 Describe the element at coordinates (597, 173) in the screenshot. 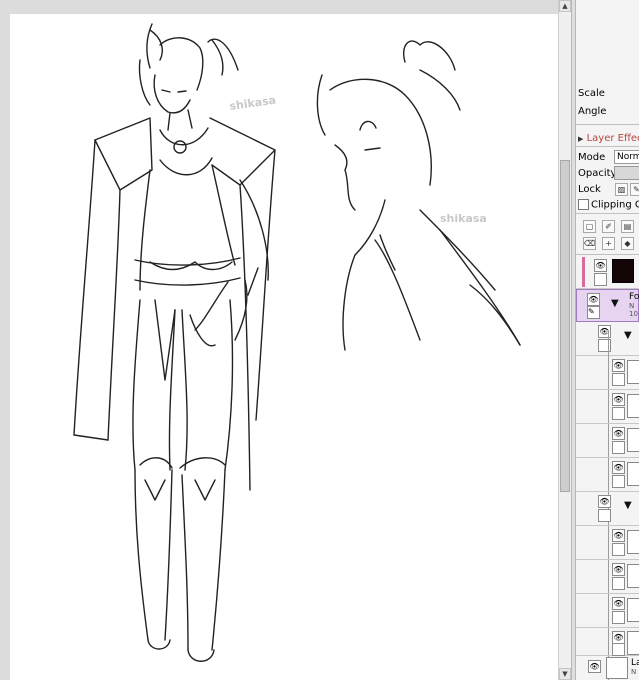

I see `opacity-label: Opacity` at that location.